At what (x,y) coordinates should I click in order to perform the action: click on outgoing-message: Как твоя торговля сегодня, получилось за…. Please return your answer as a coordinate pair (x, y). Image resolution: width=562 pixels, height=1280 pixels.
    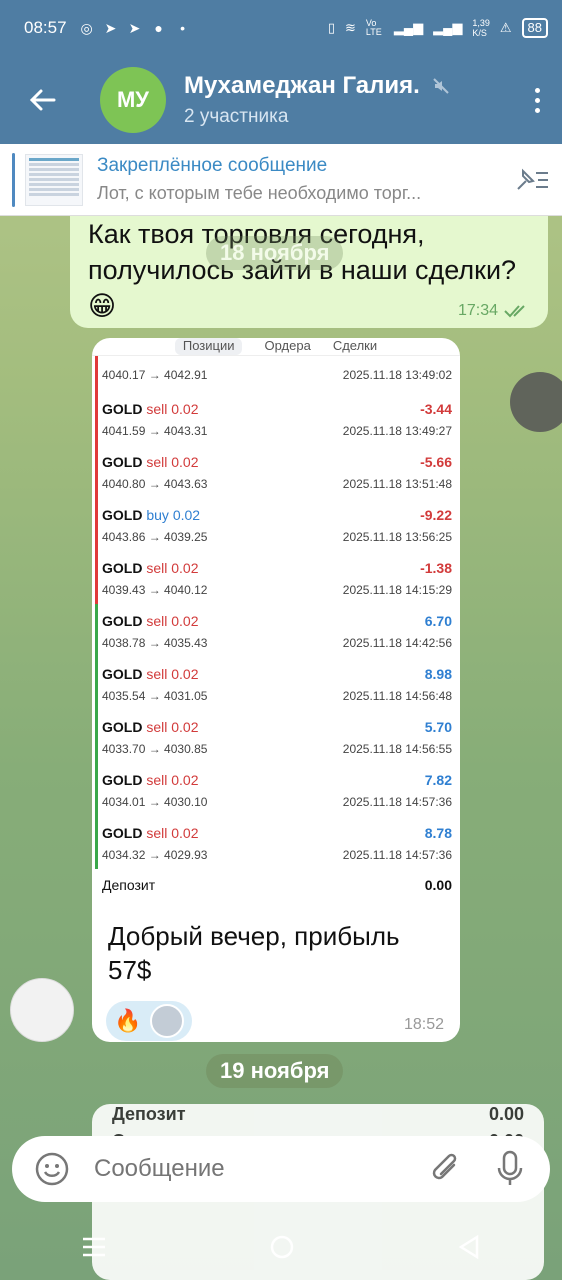
    Looking at the image, I should click on (309, 272).